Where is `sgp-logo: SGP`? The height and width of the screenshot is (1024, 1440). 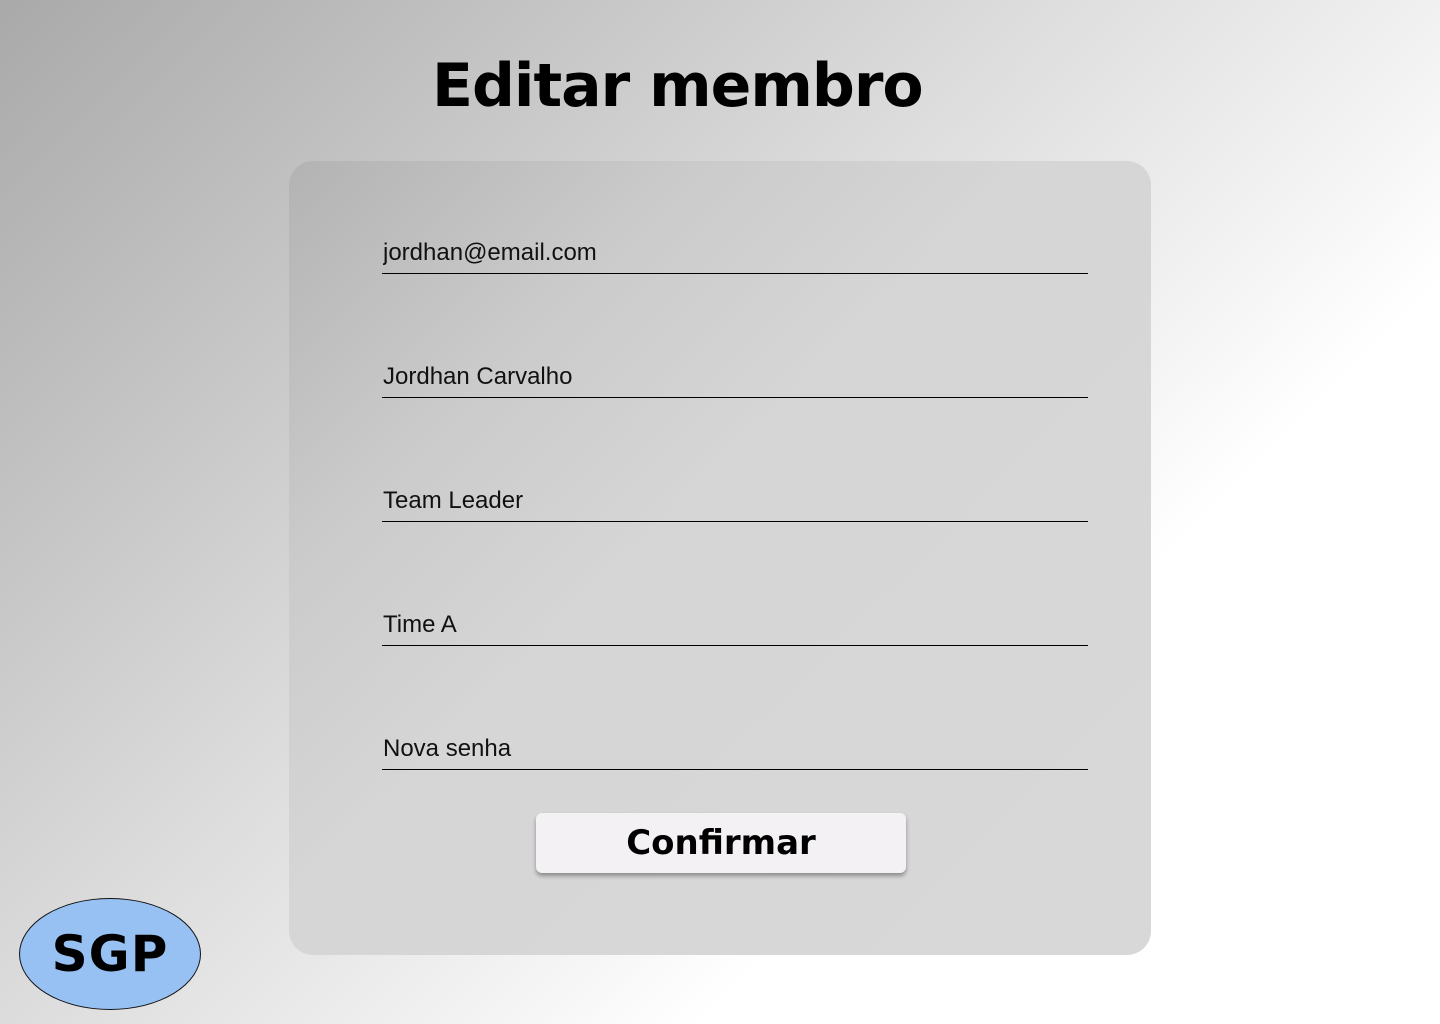
sgp-logo: SGP is located at coordinates (110, 954).